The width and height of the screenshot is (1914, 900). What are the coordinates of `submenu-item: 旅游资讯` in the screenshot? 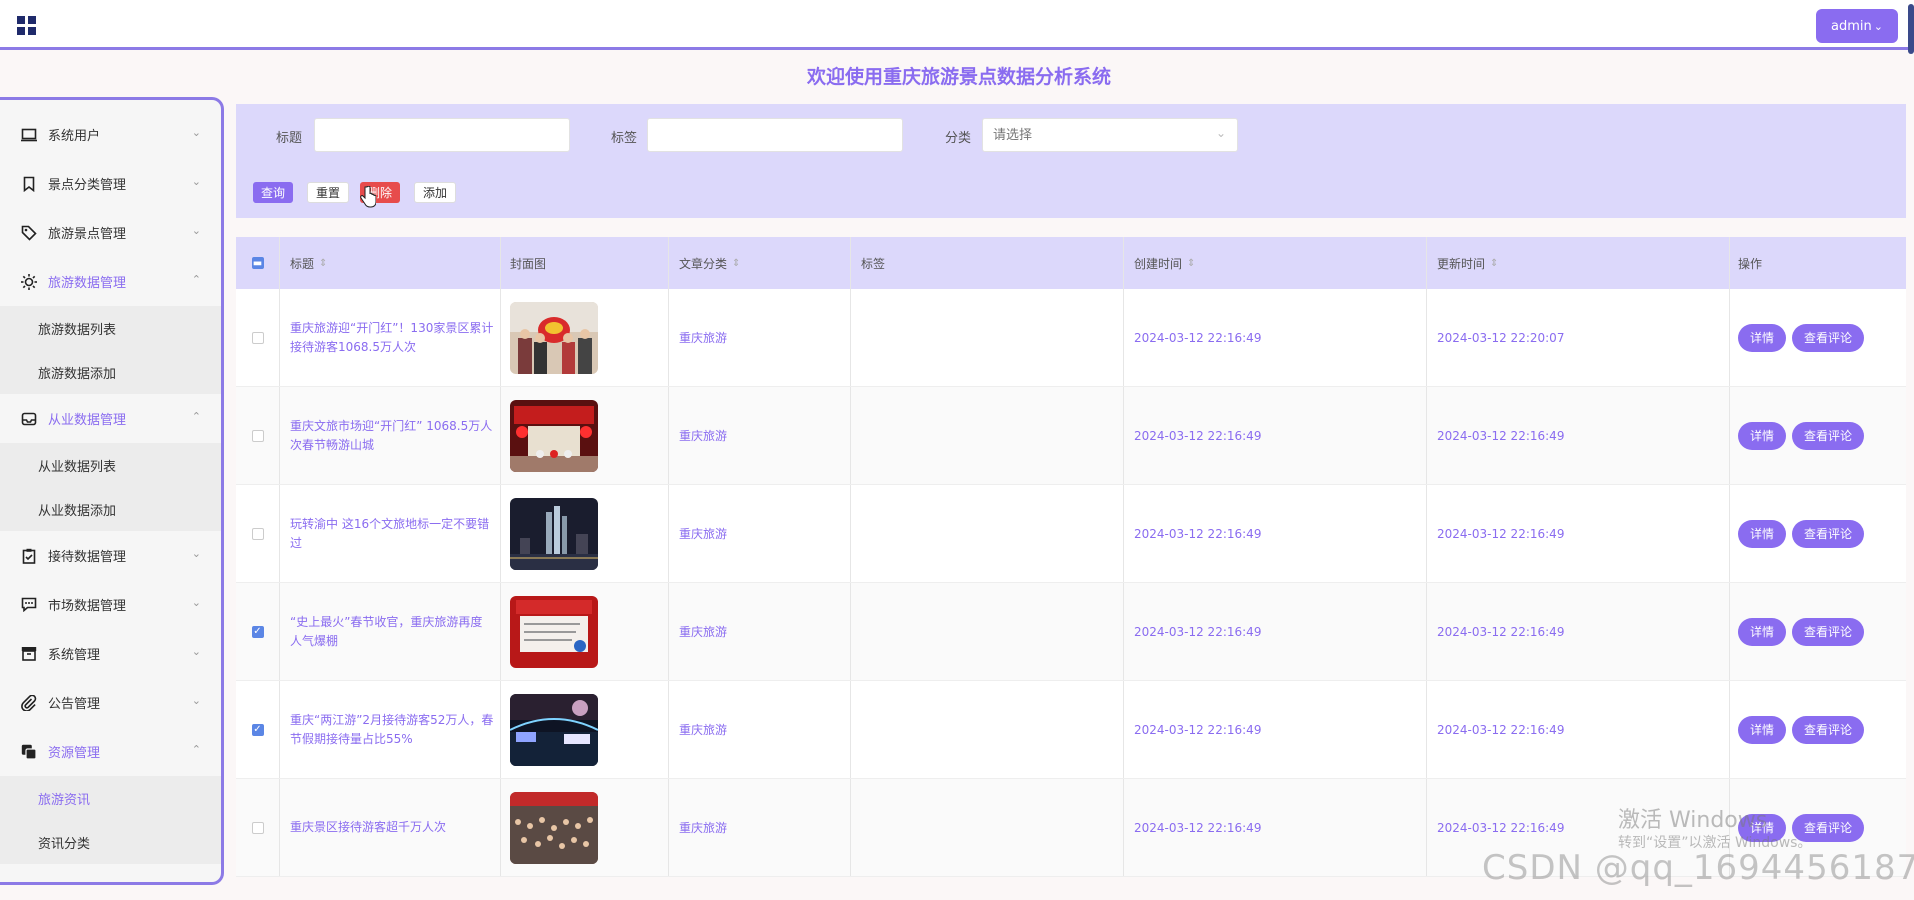 It's located at (110, 798).